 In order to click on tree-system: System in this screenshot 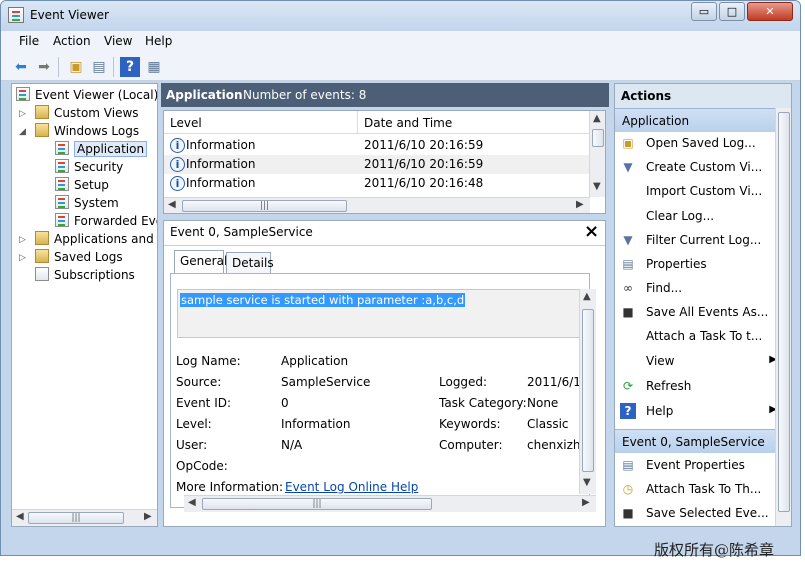, I will do `click(87, 203)`.